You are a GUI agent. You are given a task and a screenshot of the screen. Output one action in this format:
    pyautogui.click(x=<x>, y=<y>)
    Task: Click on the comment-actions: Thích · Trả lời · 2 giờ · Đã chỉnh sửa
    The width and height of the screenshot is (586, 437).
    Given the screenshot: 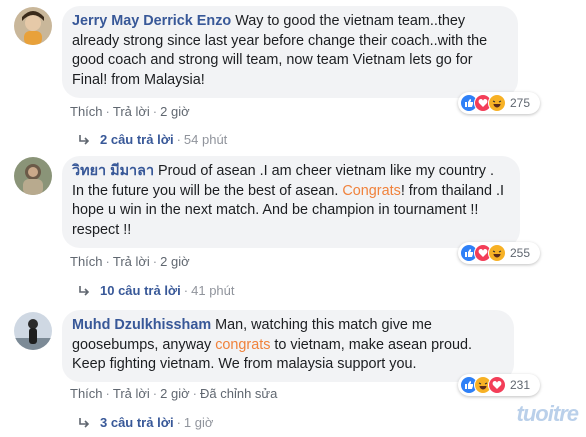 What is the action you would take?
    pyautogui.click(x=174, y=393)
    